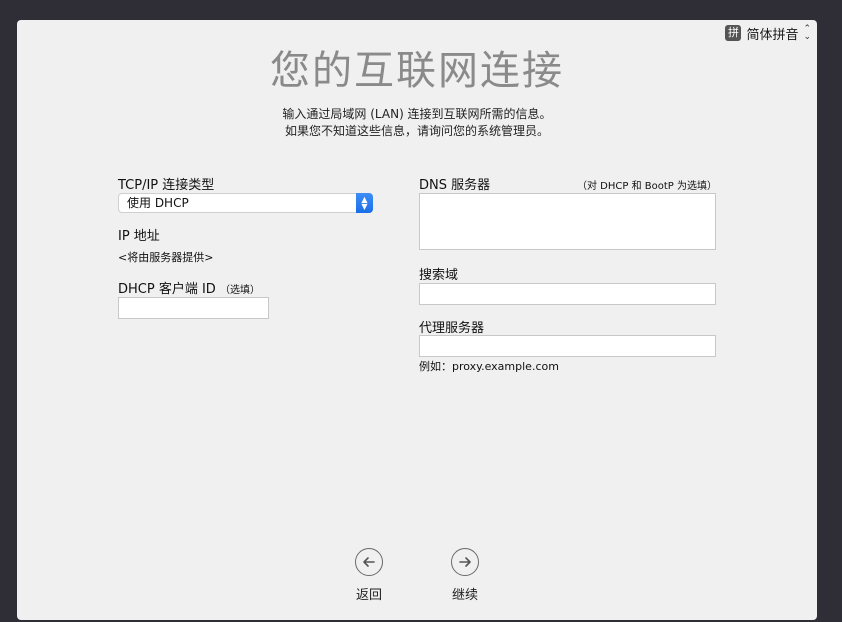 The image size is (842, 622). I want to click on continue-button: 继续, so click(465, 575).